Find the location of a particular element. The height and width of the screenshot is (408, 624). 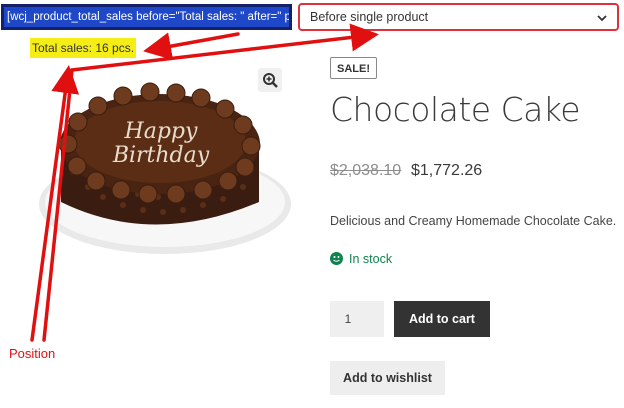

zoom-button is located at coordinates (270, 80).